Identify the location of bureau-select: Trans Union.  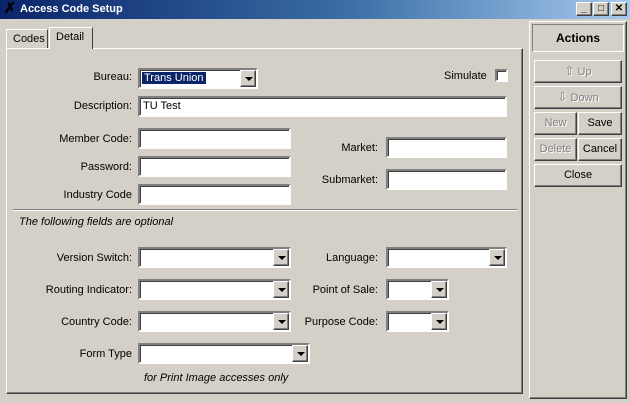
(198, 78).